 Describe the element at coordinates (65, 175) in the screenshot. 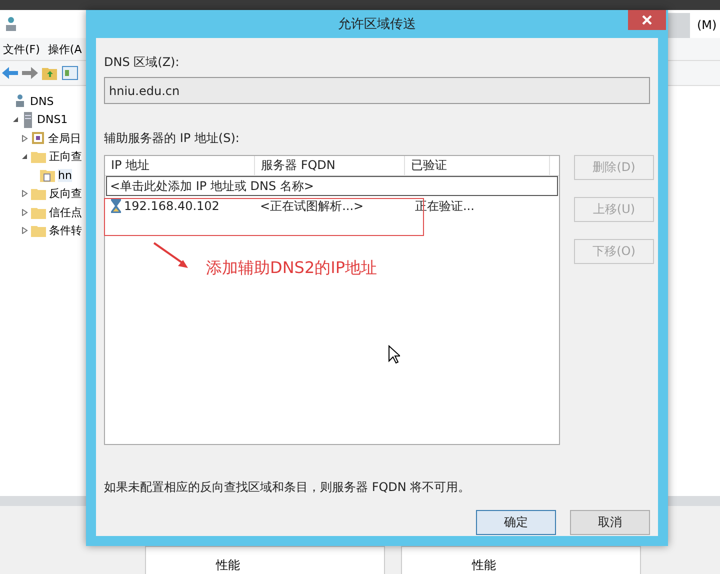

I see `tree-item: hn` at that location.